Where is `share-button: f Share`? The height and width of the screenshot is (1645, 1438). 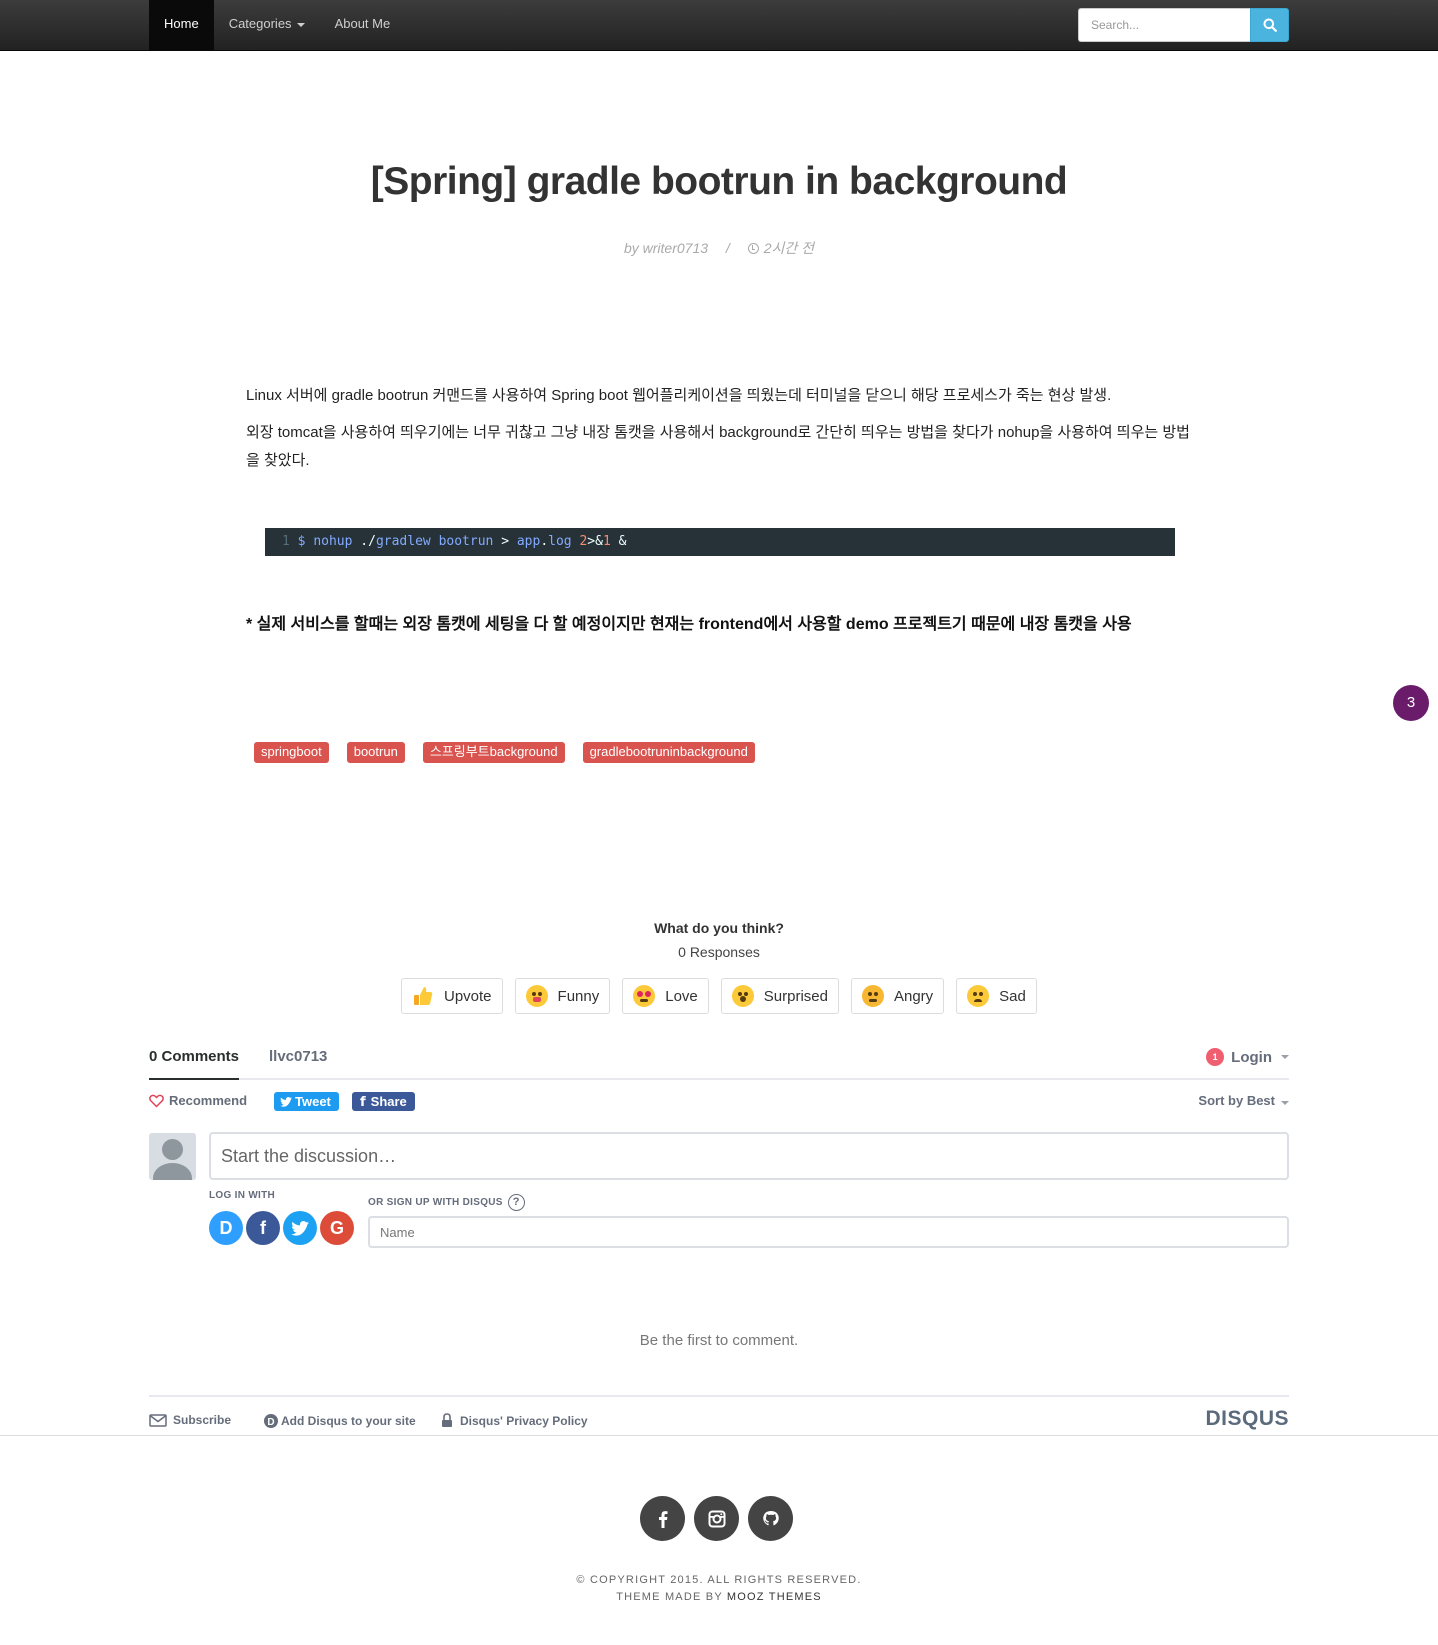 share-button: f Share is located at coordinates (383, 1101).